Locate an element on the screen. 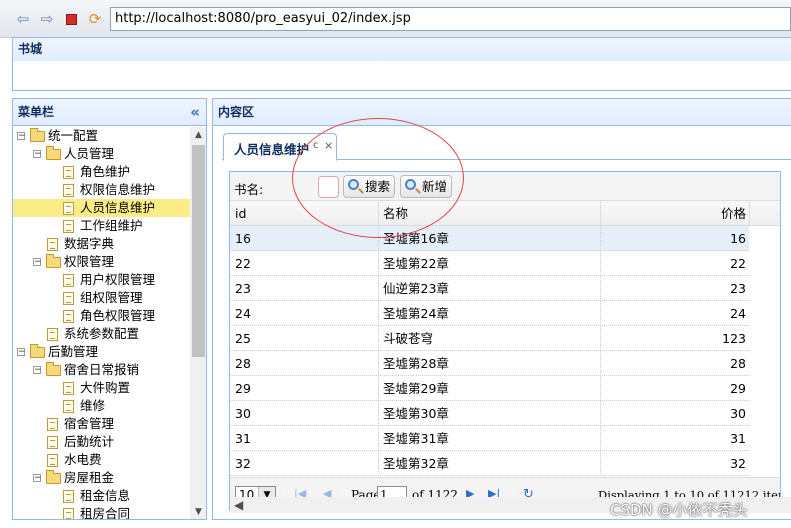 Image resolution: width=791 pixels, height=528 pixels. scroll-left-icon: ◀ is located at coordinates (238, 505).